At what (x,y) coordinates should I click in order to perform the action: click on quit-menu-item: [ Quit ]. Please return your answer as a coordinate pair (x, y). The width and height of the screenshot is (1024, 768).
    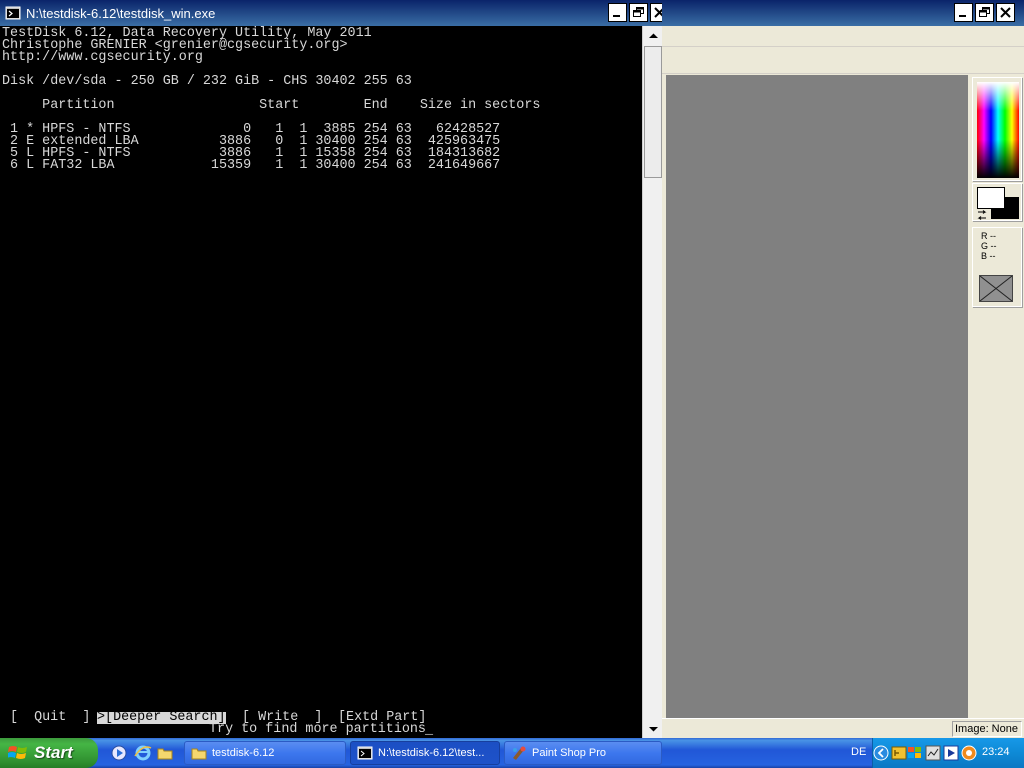
    Looking at the image, I should click on (50, 717).